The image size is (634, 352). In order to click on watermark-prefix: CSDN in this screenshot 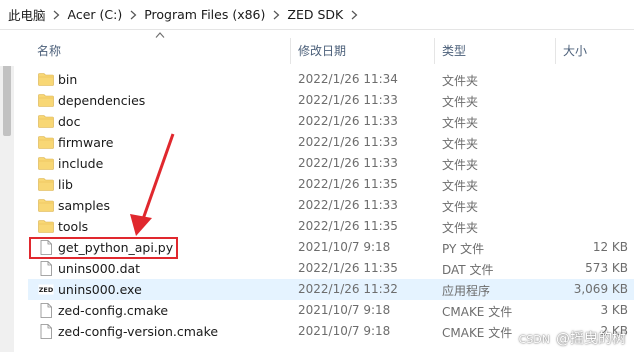, I will do `click(534, 339)`.